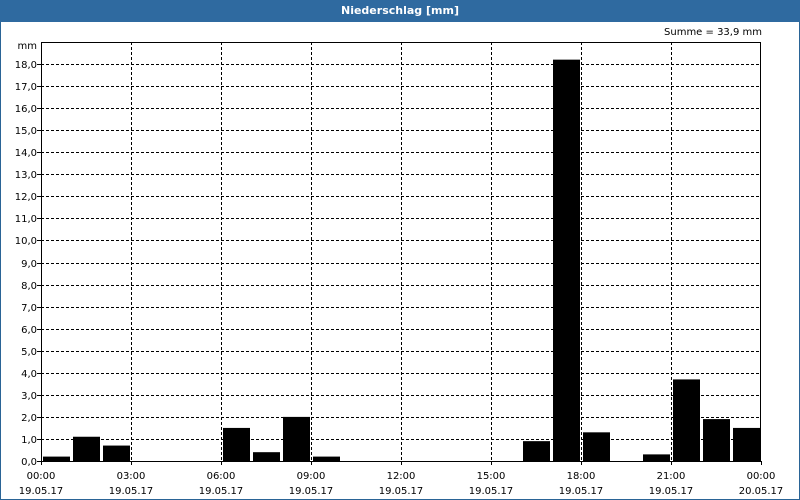 The height and width of the screenshot is (500, 800). What do you see at coordinates (26, 87) in the screenshot?
I see `y-tick-label: 17,0` at bounding box center [26, 87].